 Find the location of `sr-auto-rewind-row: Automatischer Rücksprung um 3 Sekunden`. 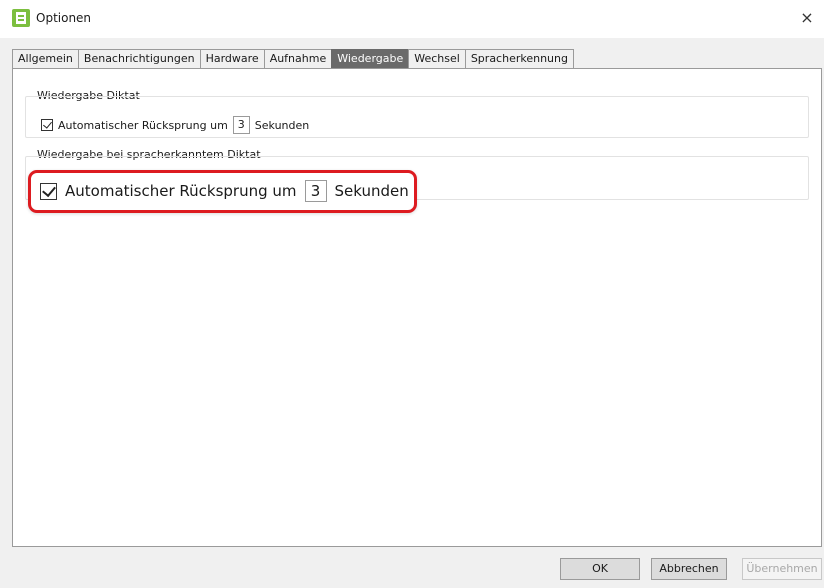

sr-auto-rewind-row: Automatischer Rücksprung um 3 Sekunden is located at coordinates (224, 191).